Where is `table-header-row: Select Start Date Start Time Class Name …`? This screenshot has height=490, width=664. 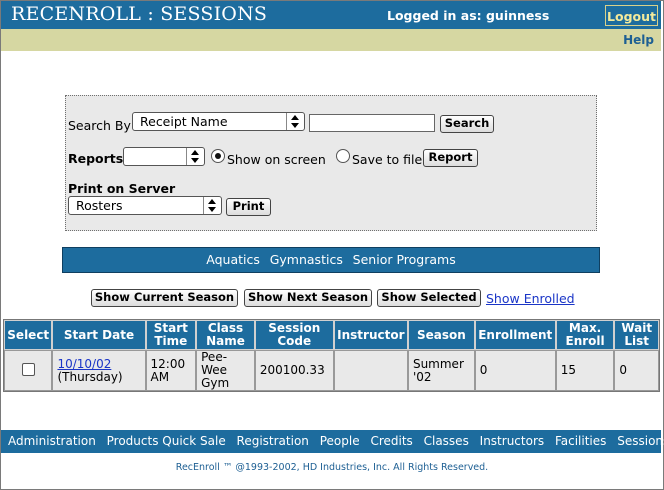
table-header-row: Select Start Date Start Time Class Name … is located at coordinates (331, 335).